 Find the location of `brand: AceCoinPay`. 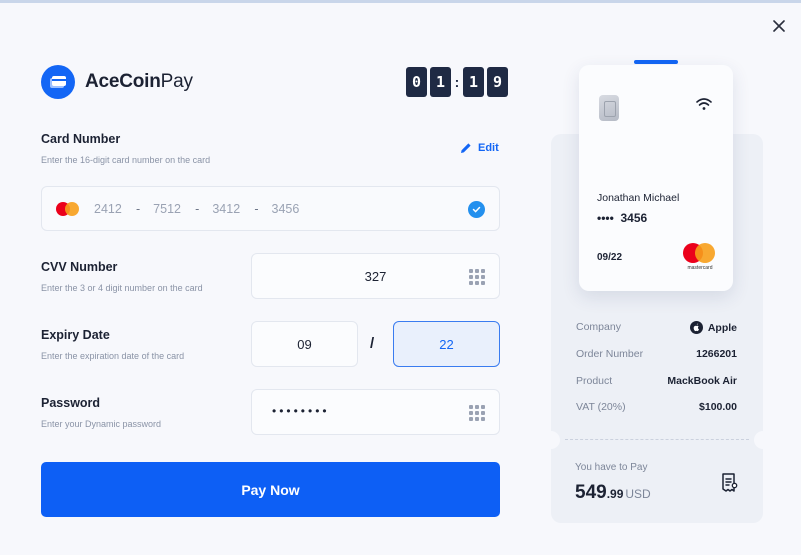

brand: AceCoinPay is located at coordinates (117, 82).